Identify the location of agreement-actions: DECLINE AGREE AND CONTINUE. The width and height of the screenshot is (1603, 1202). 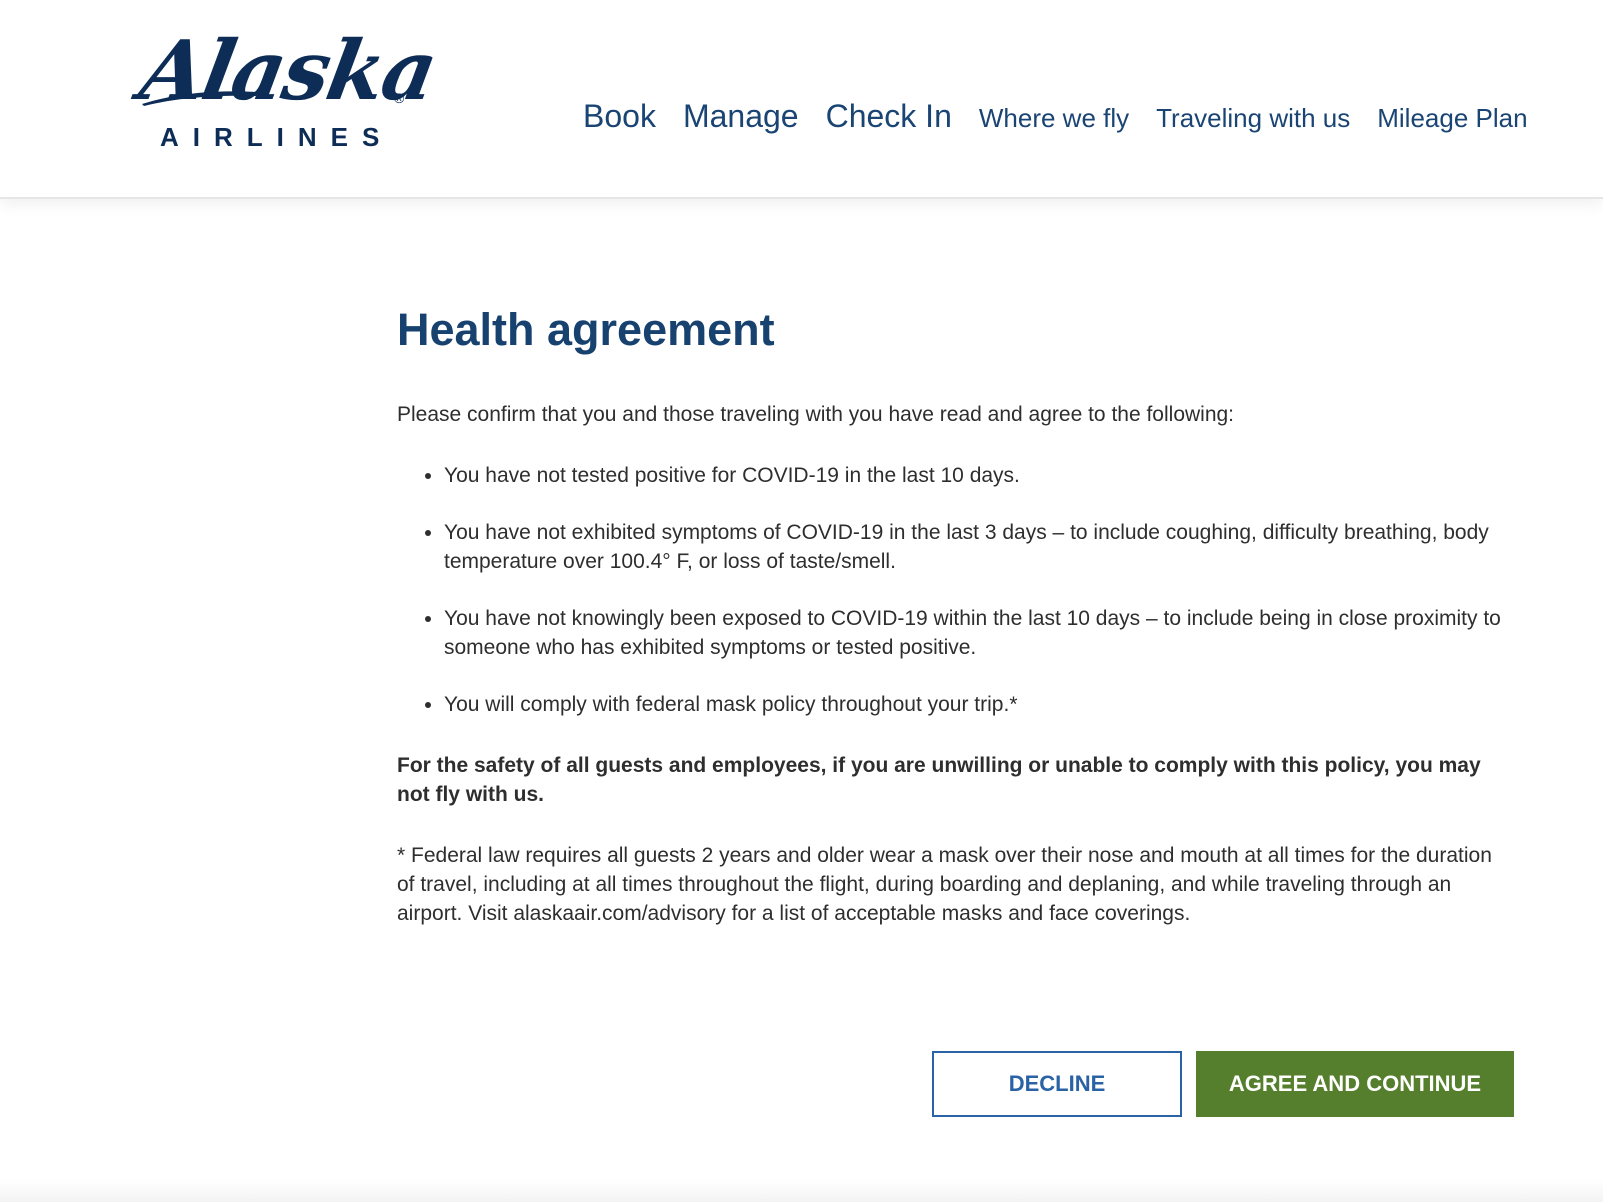
(1223, 1084).